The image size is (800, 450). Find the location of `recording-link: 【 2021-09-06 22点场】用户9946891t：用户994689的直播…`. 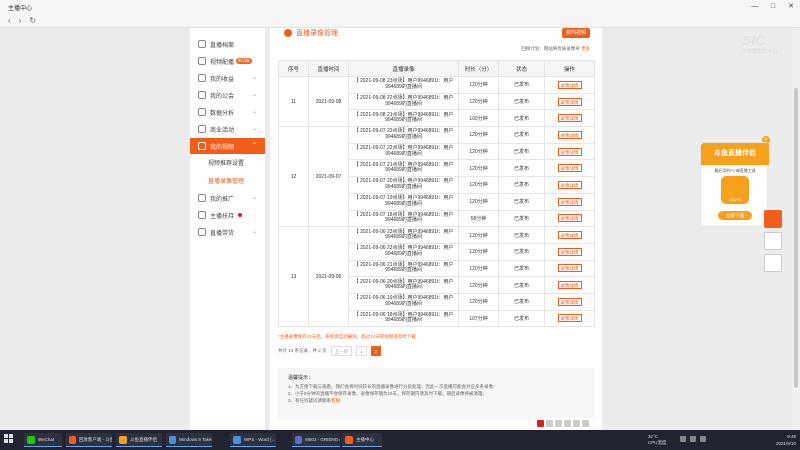

recording-link: 【 2021-09-06 22点场】用户9946891t：用户994689的直播… is located at coordinates (403, 251).